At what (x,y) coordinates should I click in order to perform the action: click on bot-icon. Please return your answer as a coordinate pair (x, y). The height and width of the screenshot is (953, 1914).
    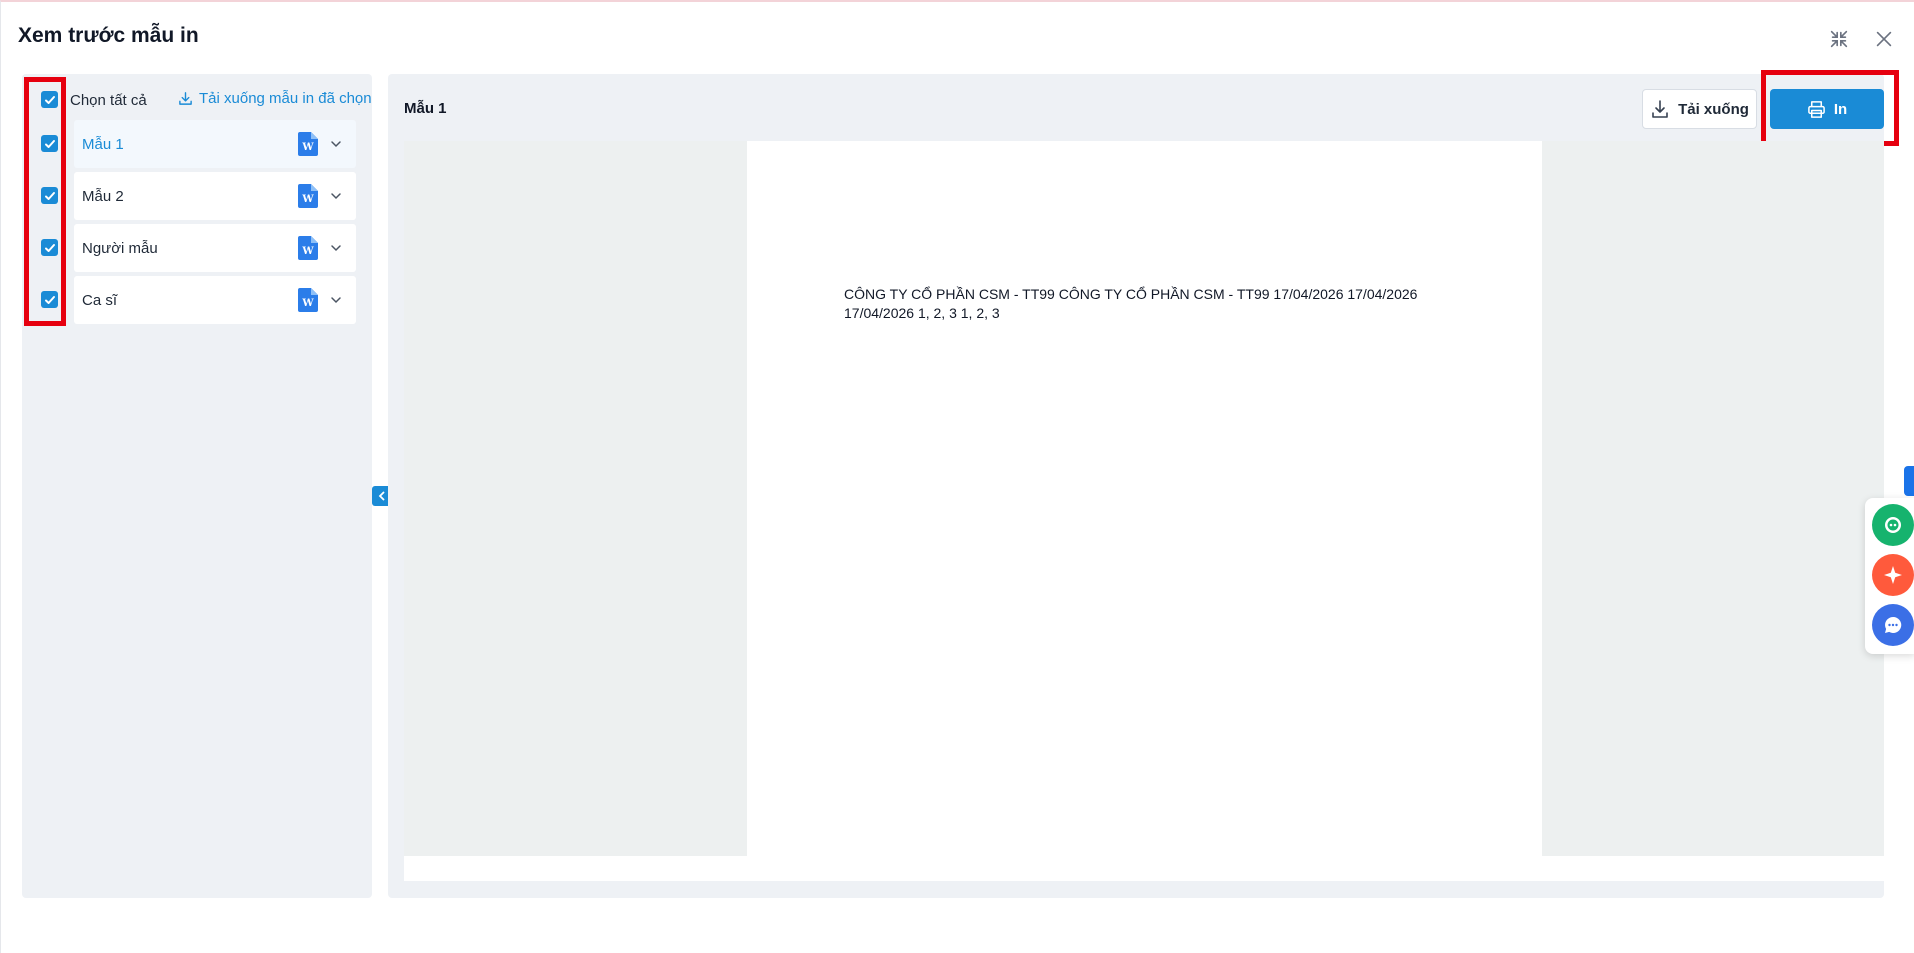
    Looking at the image, I should click on (1893, 525).